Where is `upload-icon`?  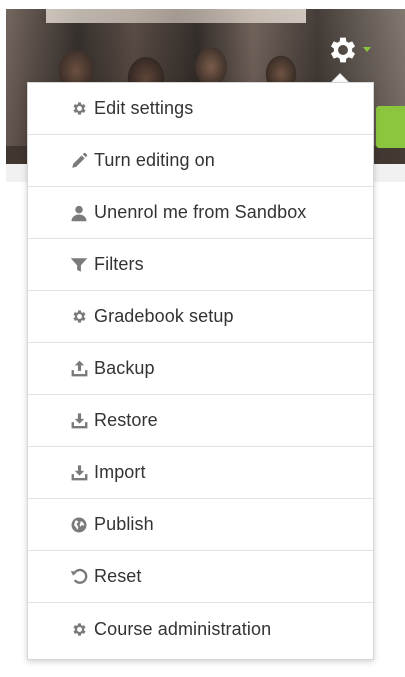 upload-icon is located at coordinates (79, 369).